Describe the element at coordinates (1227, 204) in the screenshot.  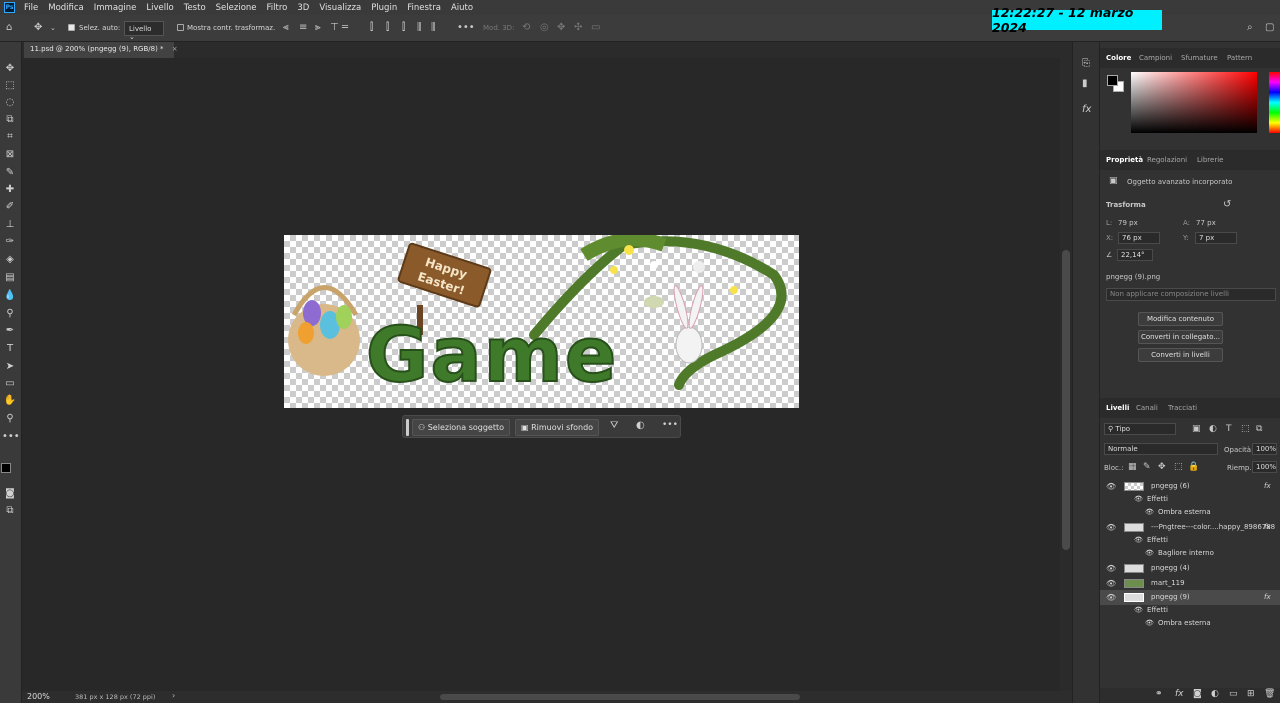
I see `reset-transform-icon: ↺` at that location.